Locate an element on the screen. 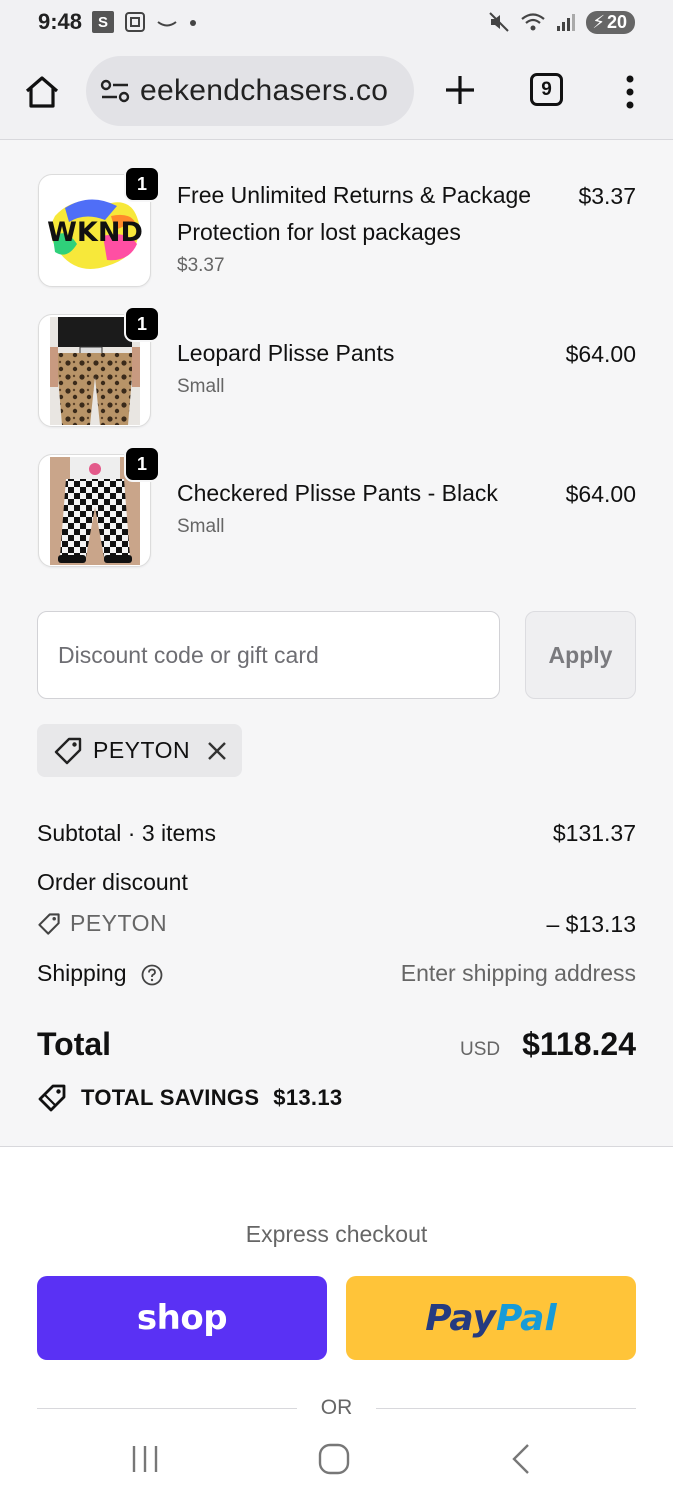 The height and width of the screenshot is (1500, 673). total-label: Total is located at coordinates (74, 1044).